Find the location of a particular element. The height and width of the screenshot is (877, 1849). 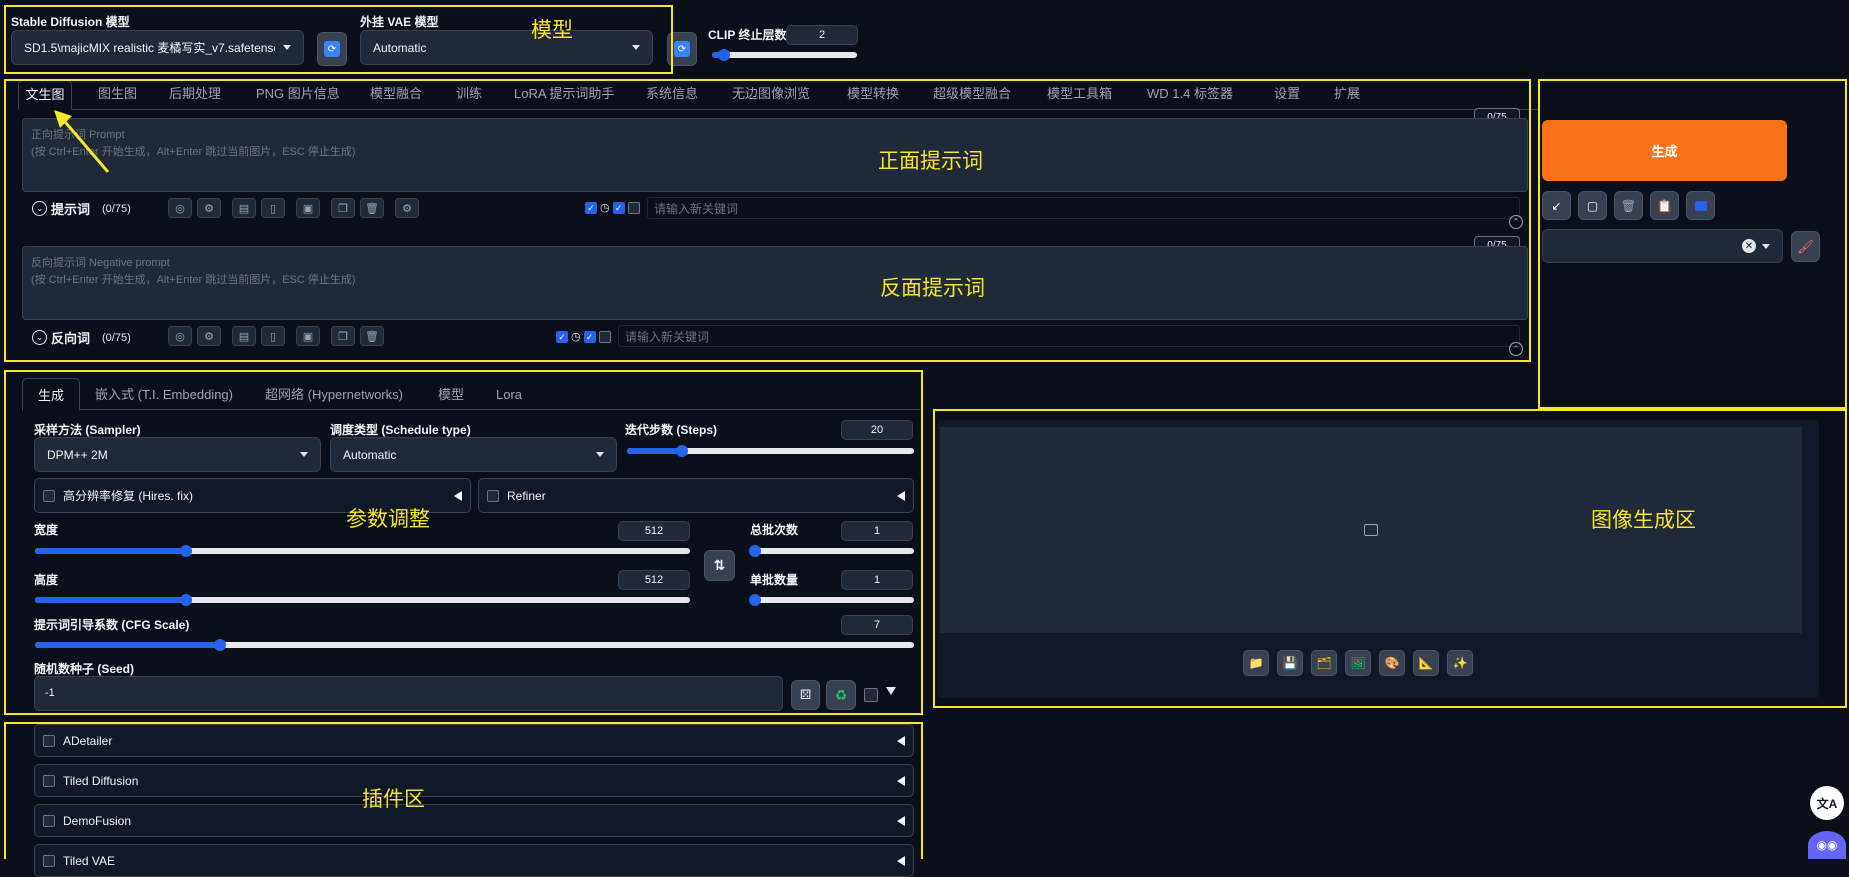

tab-checkpoint-merger: 模型融合 is located at coordinates (396, 94).